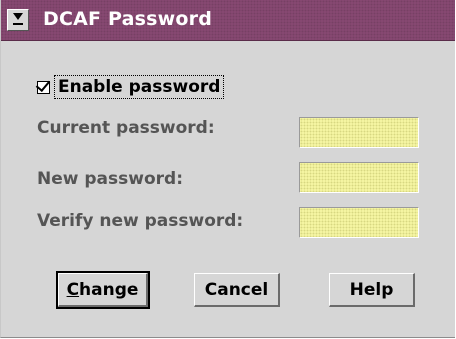  What do you see at coordinates (128, 19) in the screenshot?
I see `window-title: DCAF Password` at bounding box center [128, 19].